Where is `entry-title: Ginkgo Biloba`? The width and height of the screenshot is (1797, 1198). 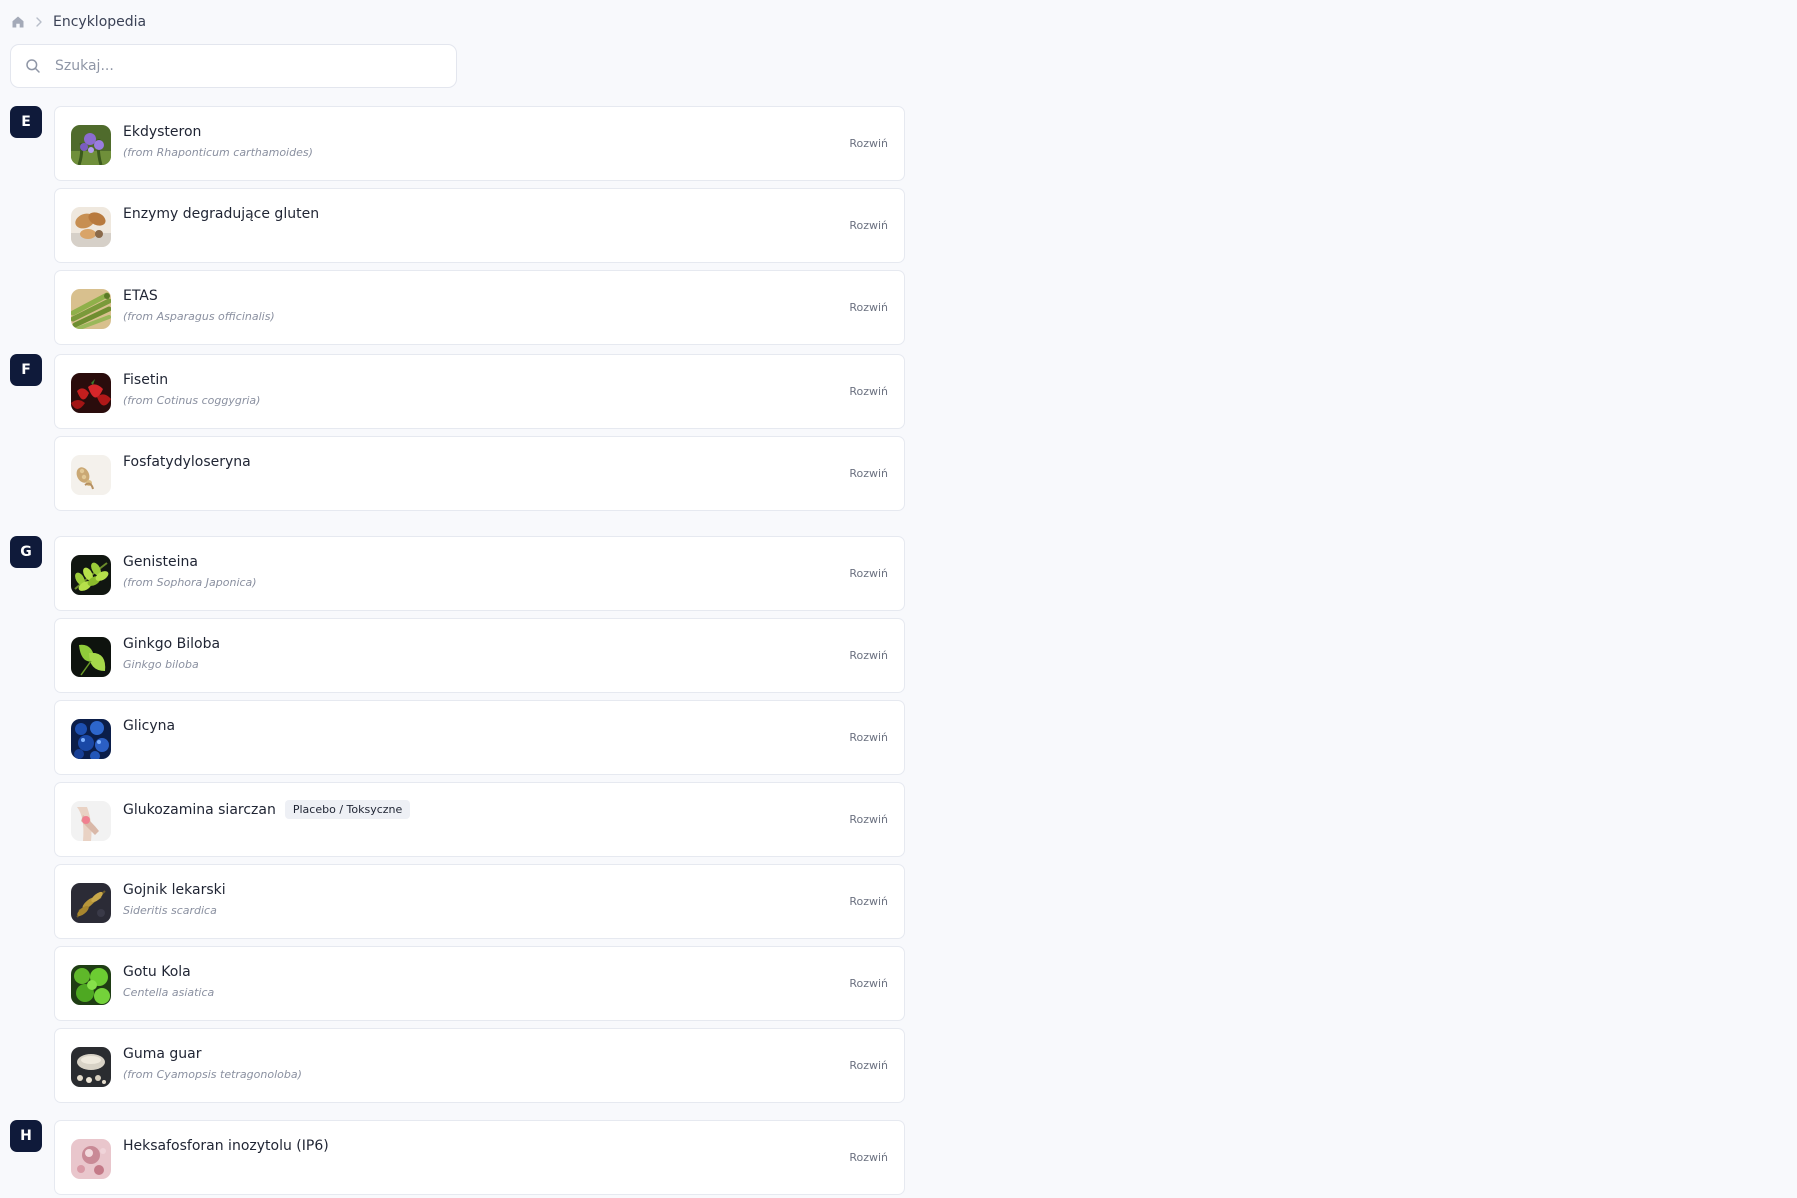
entry-title: Ginkgo Biloba is located at coordinates (172, 644).